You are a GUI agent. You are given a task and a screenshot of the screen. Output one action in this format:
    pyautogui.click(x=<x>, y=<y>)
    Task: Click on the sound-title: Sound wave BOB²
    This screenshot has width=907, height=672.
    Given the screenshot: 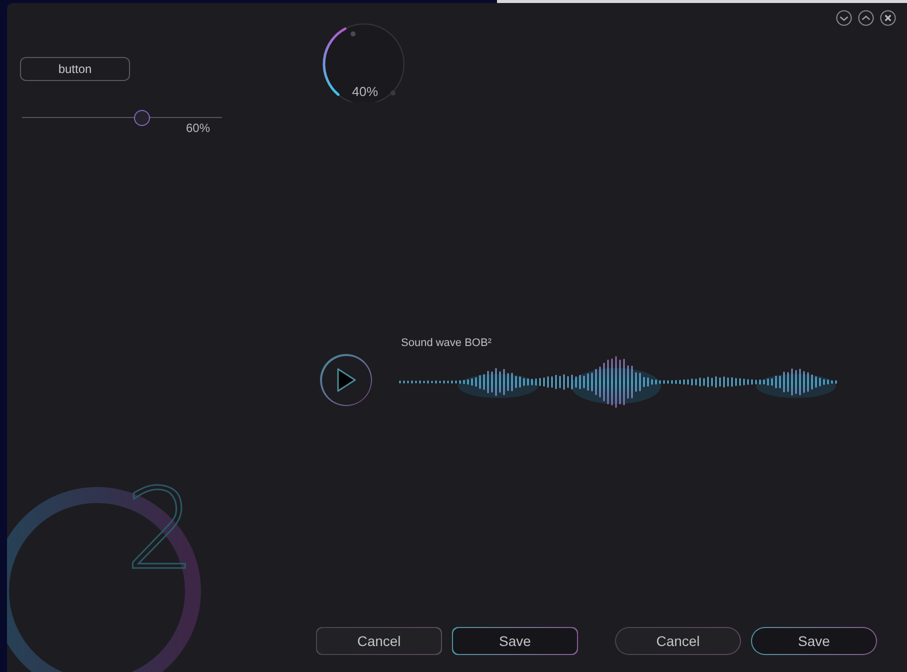 What is the action you would take?
    pyautogui.click(x=446, y=343)
    